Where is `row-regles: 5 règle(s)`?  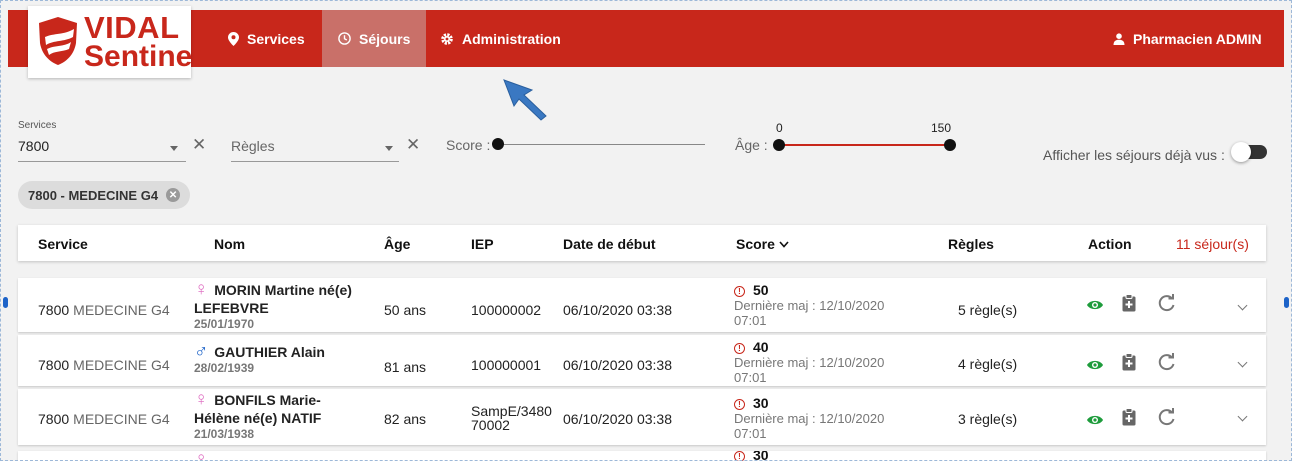
row-regles: 5 règle(s) is located at coordinates (988, 310).